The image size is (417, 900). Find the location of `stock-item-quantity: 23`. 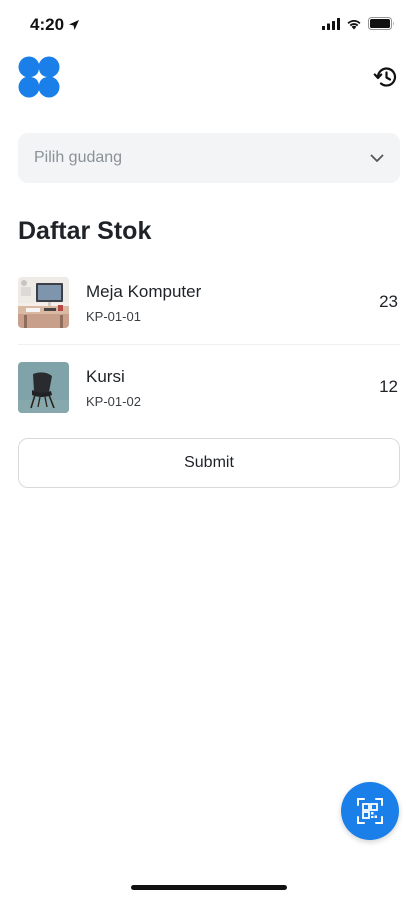

stock-item-quantity: 23 is located at coordinates (388, 301).